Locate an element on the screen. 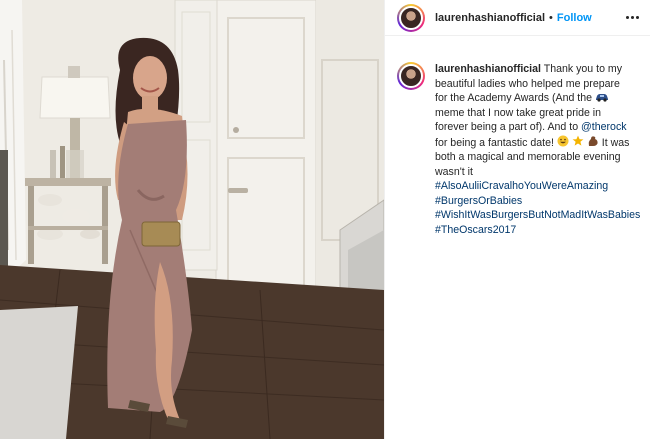  car-icon is located at coordinates (601, 98).